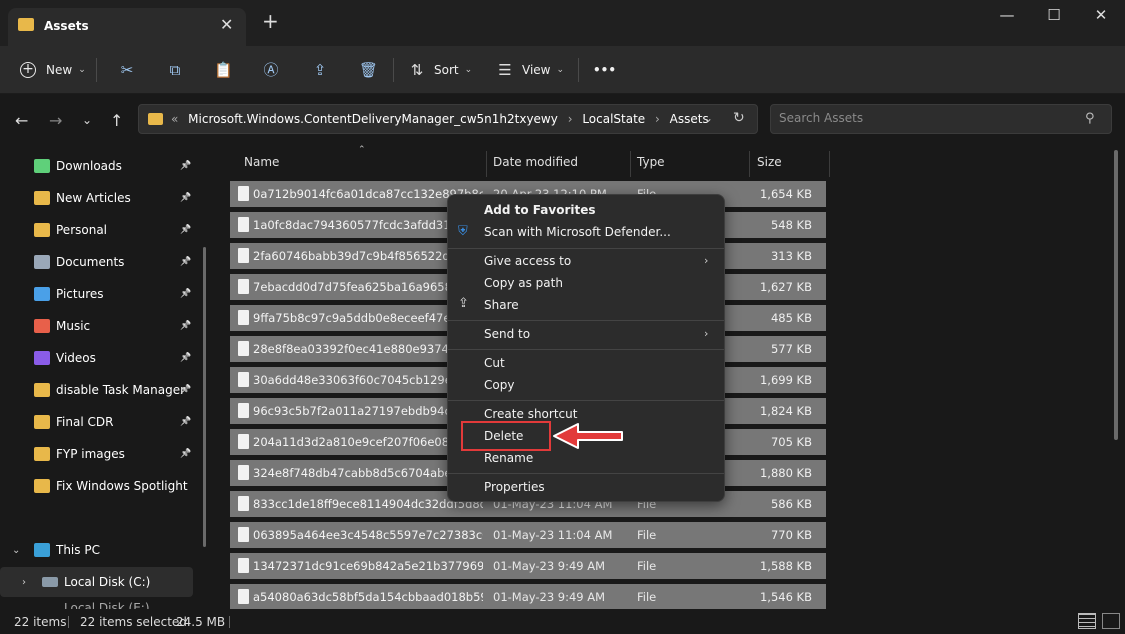 This screenshot has width=1125, height=634. Describe the element at coordinates (535, 162) in the screenshot. I see `column-date-modified: Date modified` at that location.